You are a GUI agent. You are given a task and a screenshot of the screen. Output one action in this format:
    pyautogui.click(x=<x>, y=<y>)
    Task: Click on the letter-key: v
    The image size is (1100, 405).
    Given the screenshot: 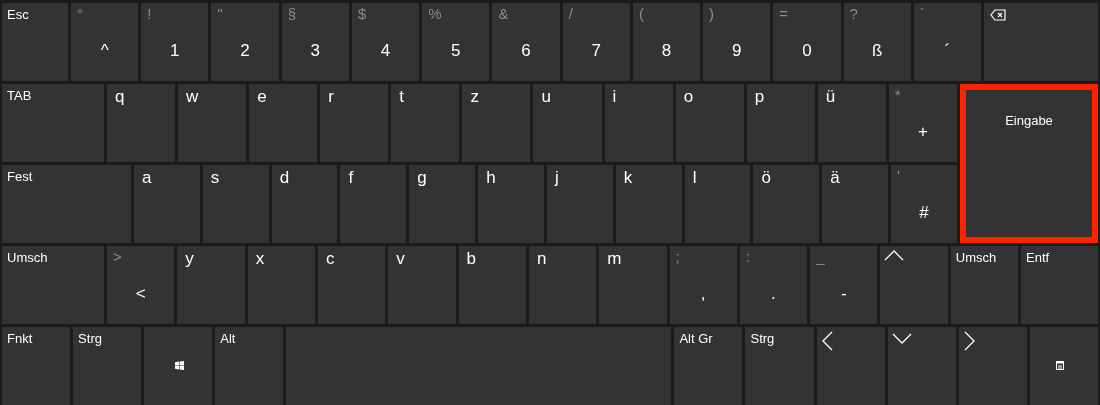 What is the action you would take?
    pyautogui.click(x=422, y=285)
    